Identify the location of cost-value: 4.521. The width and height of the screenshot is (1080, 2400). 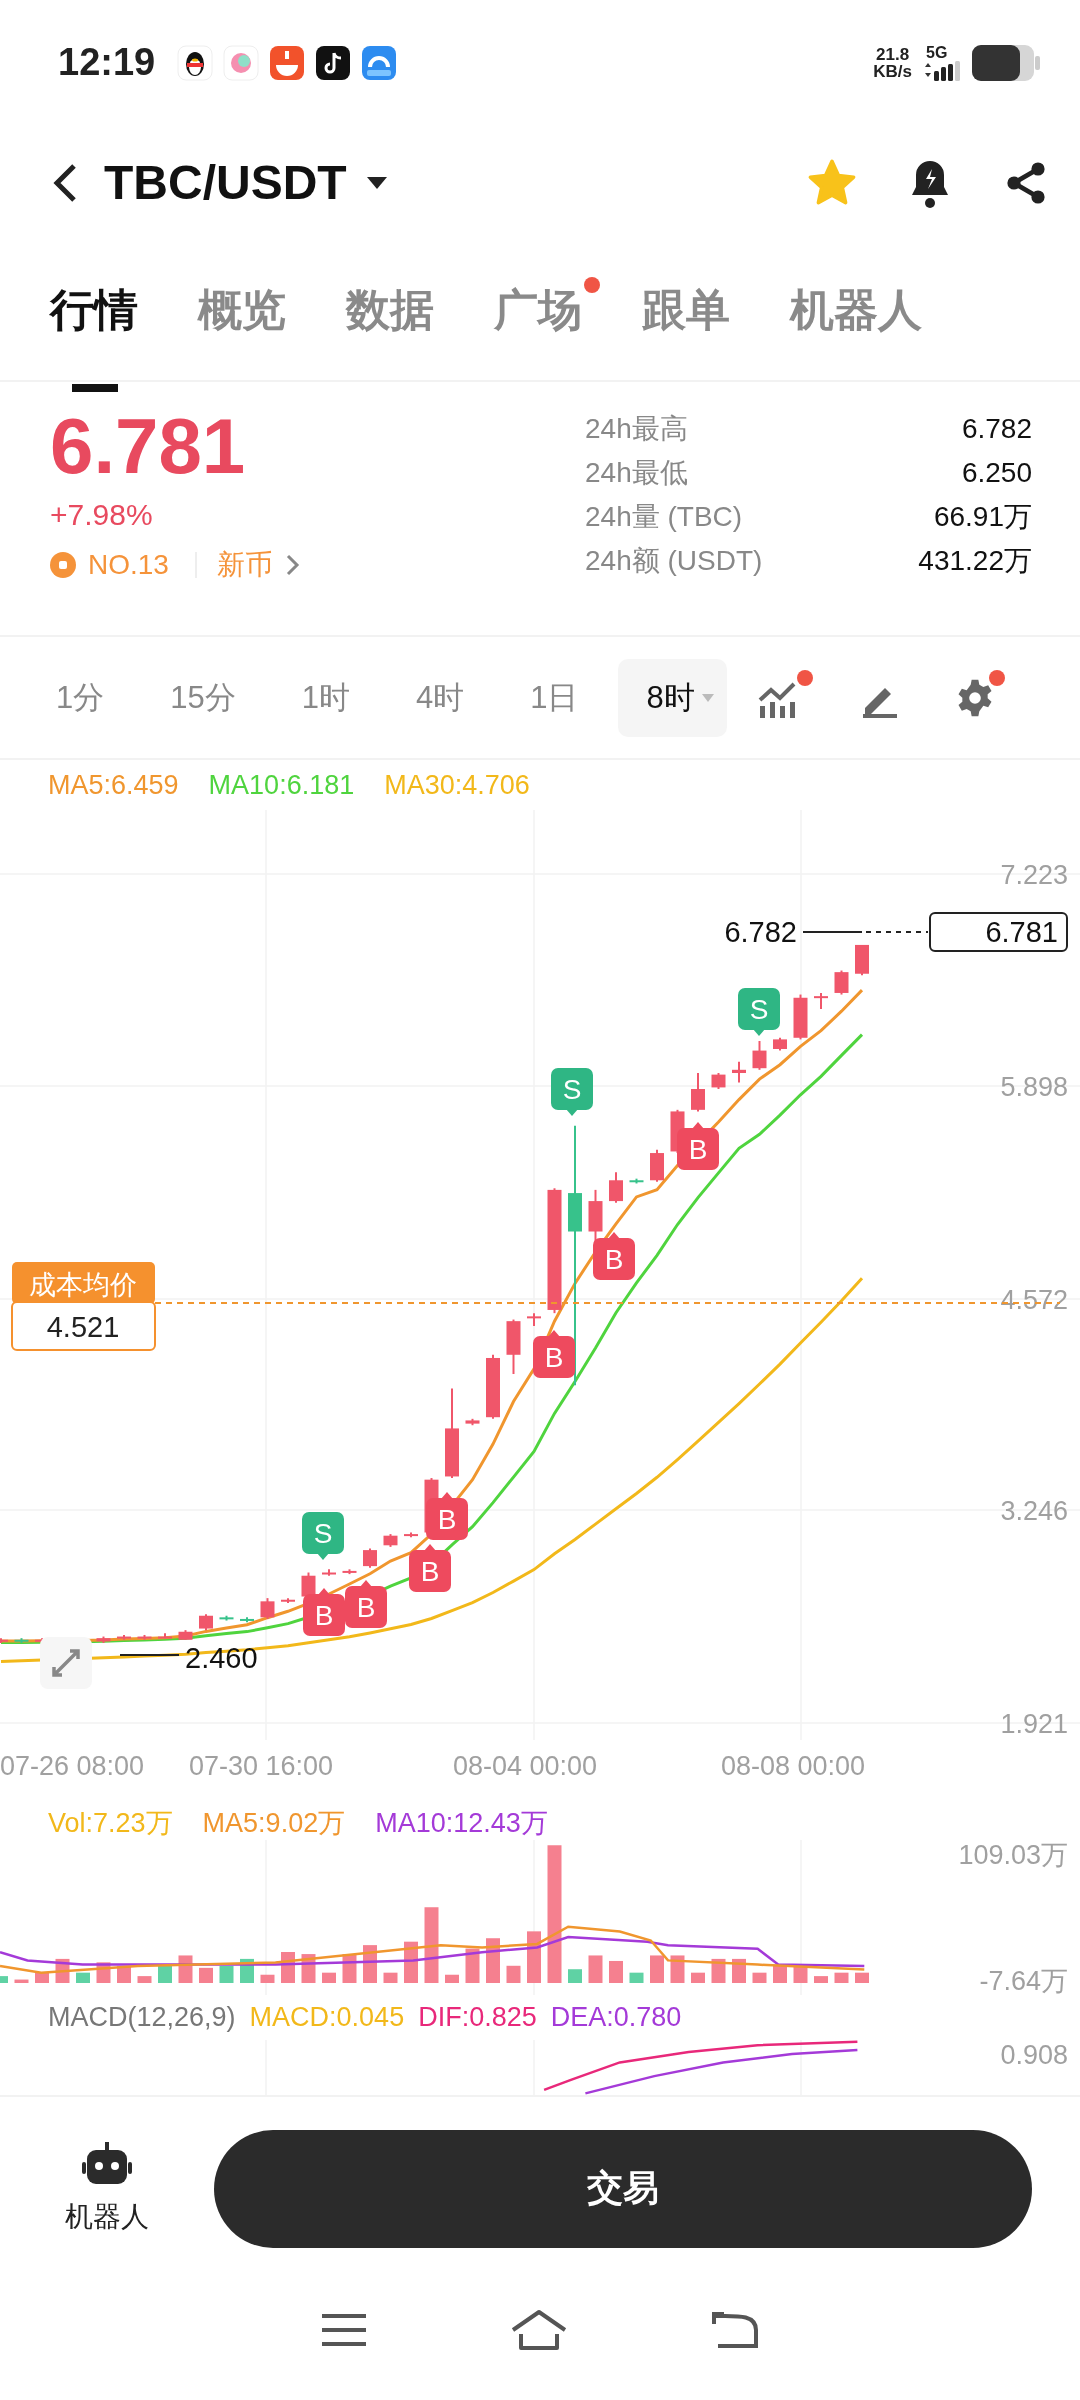
(83, 1327).